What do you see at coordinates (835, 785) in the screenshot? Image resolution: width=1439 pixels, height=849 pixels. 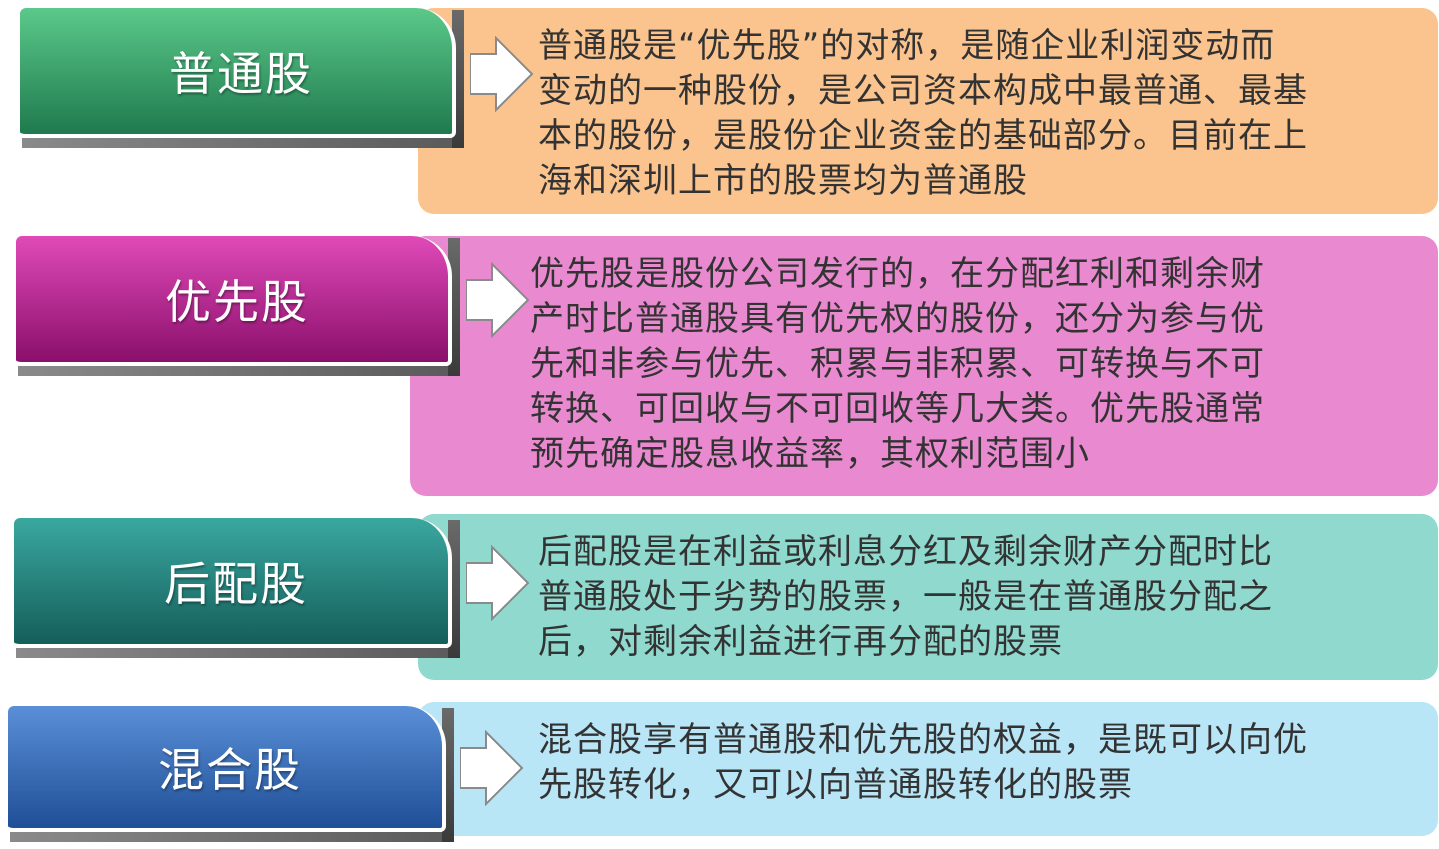 I see `description-line: 先股转化，又可以向普通股转化的股票` at bounding box center [835, 785].